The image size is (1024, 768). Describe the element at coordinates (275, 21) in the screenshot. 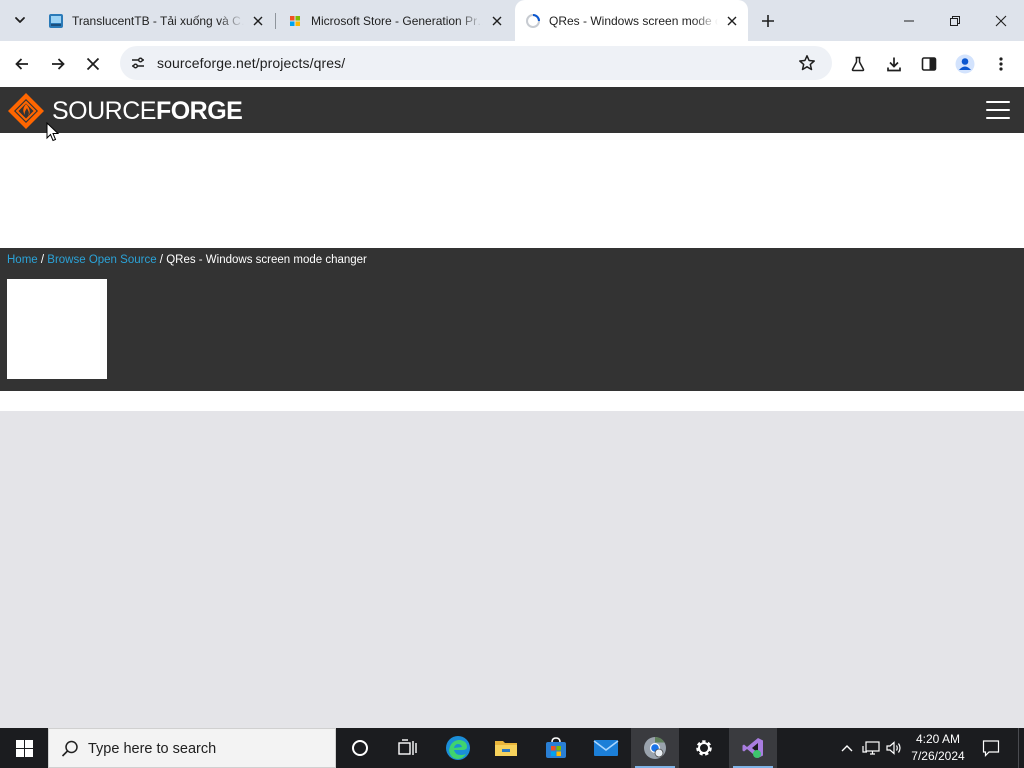

I see `tab-separator` at that location.